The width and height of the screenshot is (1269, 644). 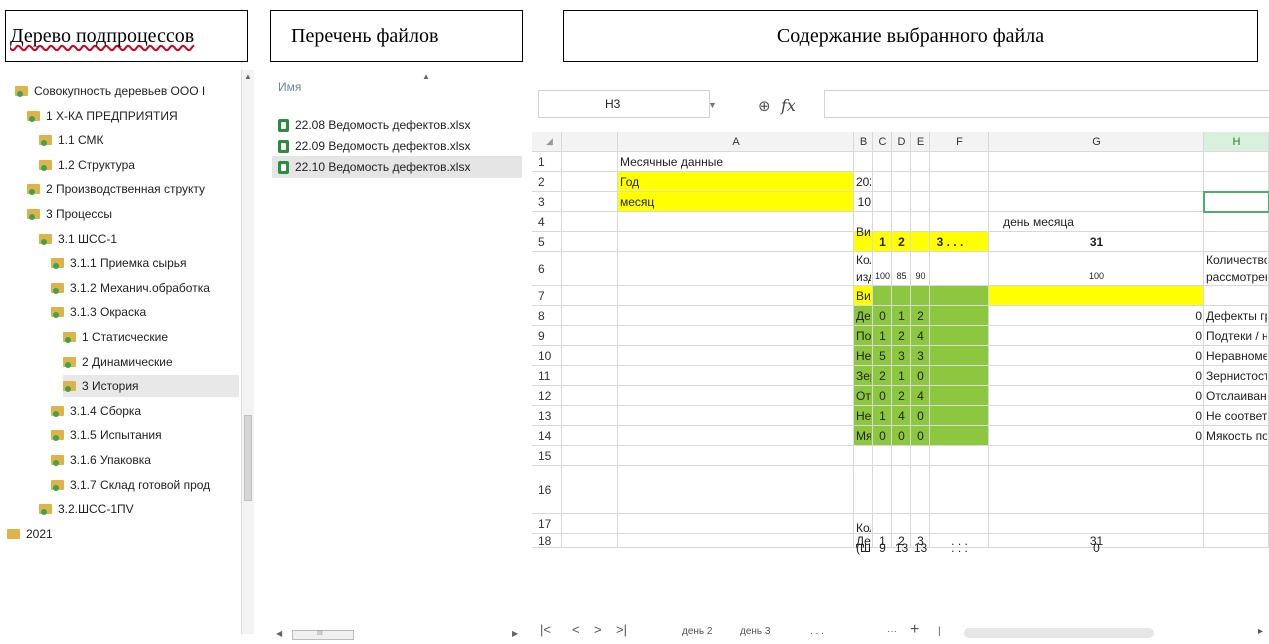 What do you see at coordinates (547, 396) in the screenshot?
I see `row-header: 12` at bounding box center [547, 396].